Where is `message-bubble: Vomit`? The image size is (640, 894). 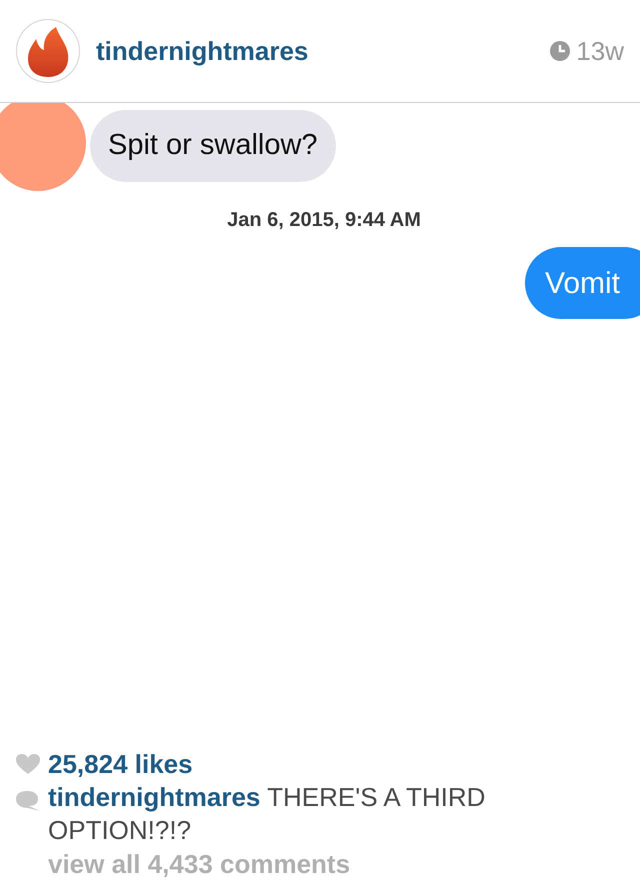 message-bubble: Vomit is located at coordinates (582, 283).